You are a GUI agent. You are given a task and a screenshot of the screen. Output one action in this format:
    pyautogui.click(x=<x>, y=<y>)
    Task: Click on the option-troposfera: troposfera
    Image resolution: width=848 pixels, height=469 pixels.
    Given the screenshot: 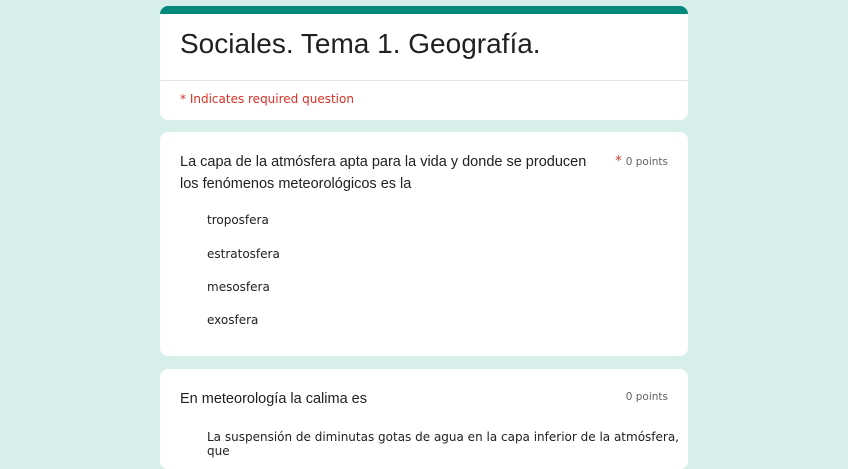 What is the action you would take?
    pyautogui.click(x=238, y=220)
    